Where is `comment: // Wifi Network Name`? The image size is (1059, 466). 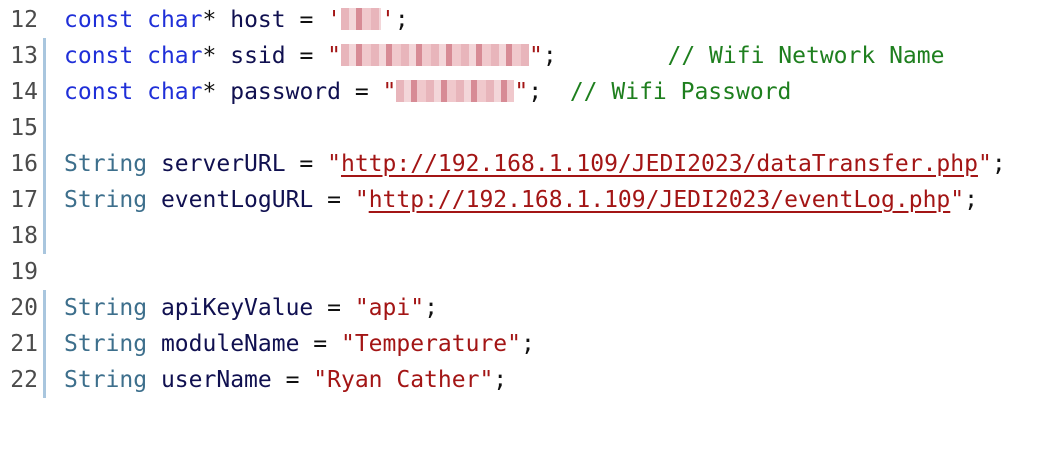
comment: // Wifi Network Name is located at coordinates (806, 56).